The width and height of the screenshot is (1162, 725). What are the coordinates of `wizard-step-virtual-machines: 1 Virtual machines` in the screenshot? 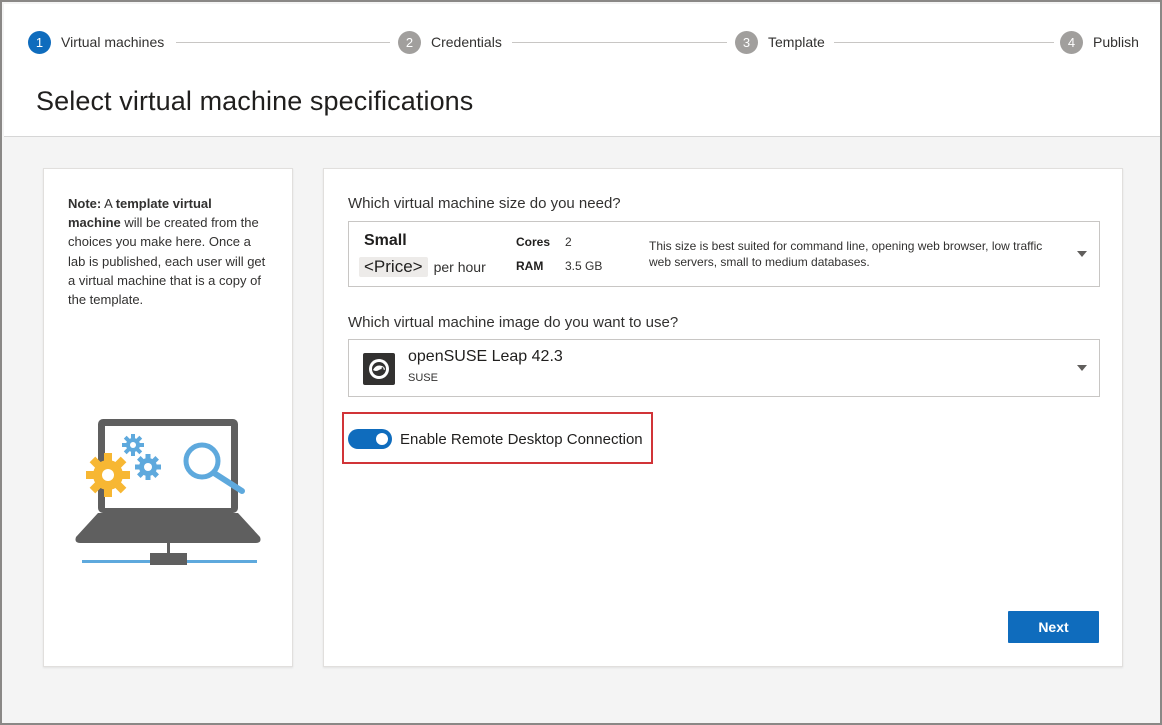 It's located at (96, 42).